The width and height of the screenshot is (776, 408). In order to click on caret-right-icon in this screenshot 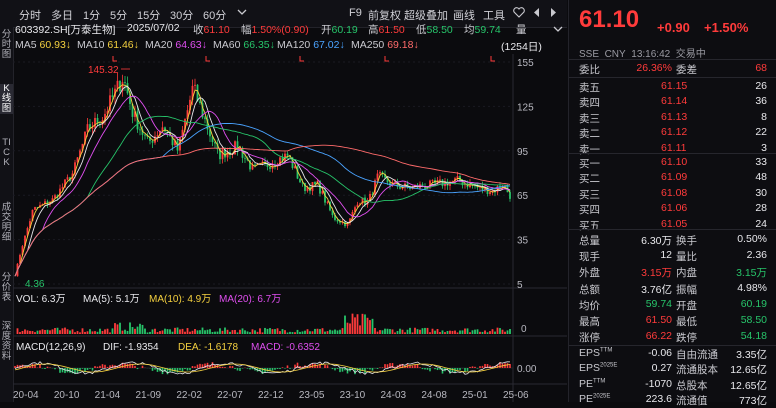, I will do `click(553, 14)`.